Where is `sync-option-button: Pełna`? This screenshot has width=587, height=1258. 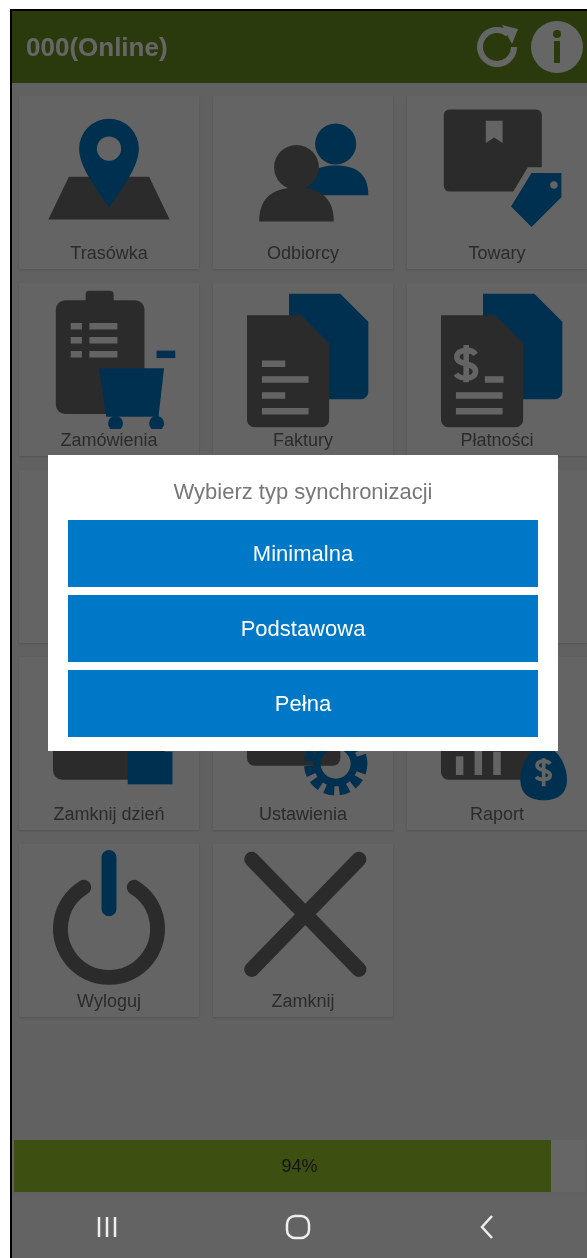 sync-option-button: Pełna is located at coordinates (303, 703).